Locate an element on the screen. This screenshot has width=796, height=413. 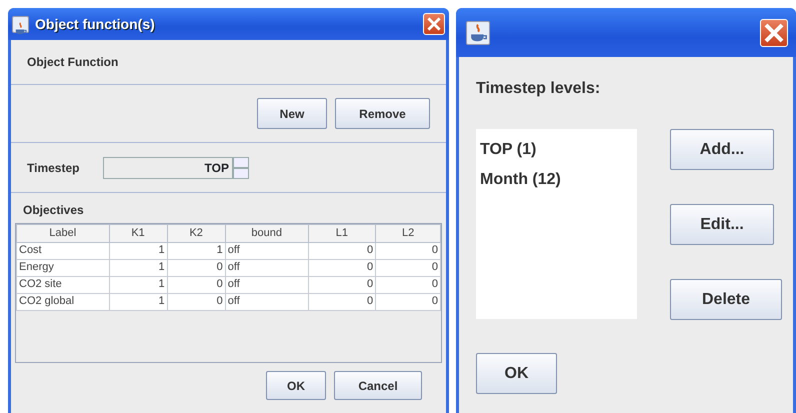
column-header: bound is located at coordinates (266, 233).